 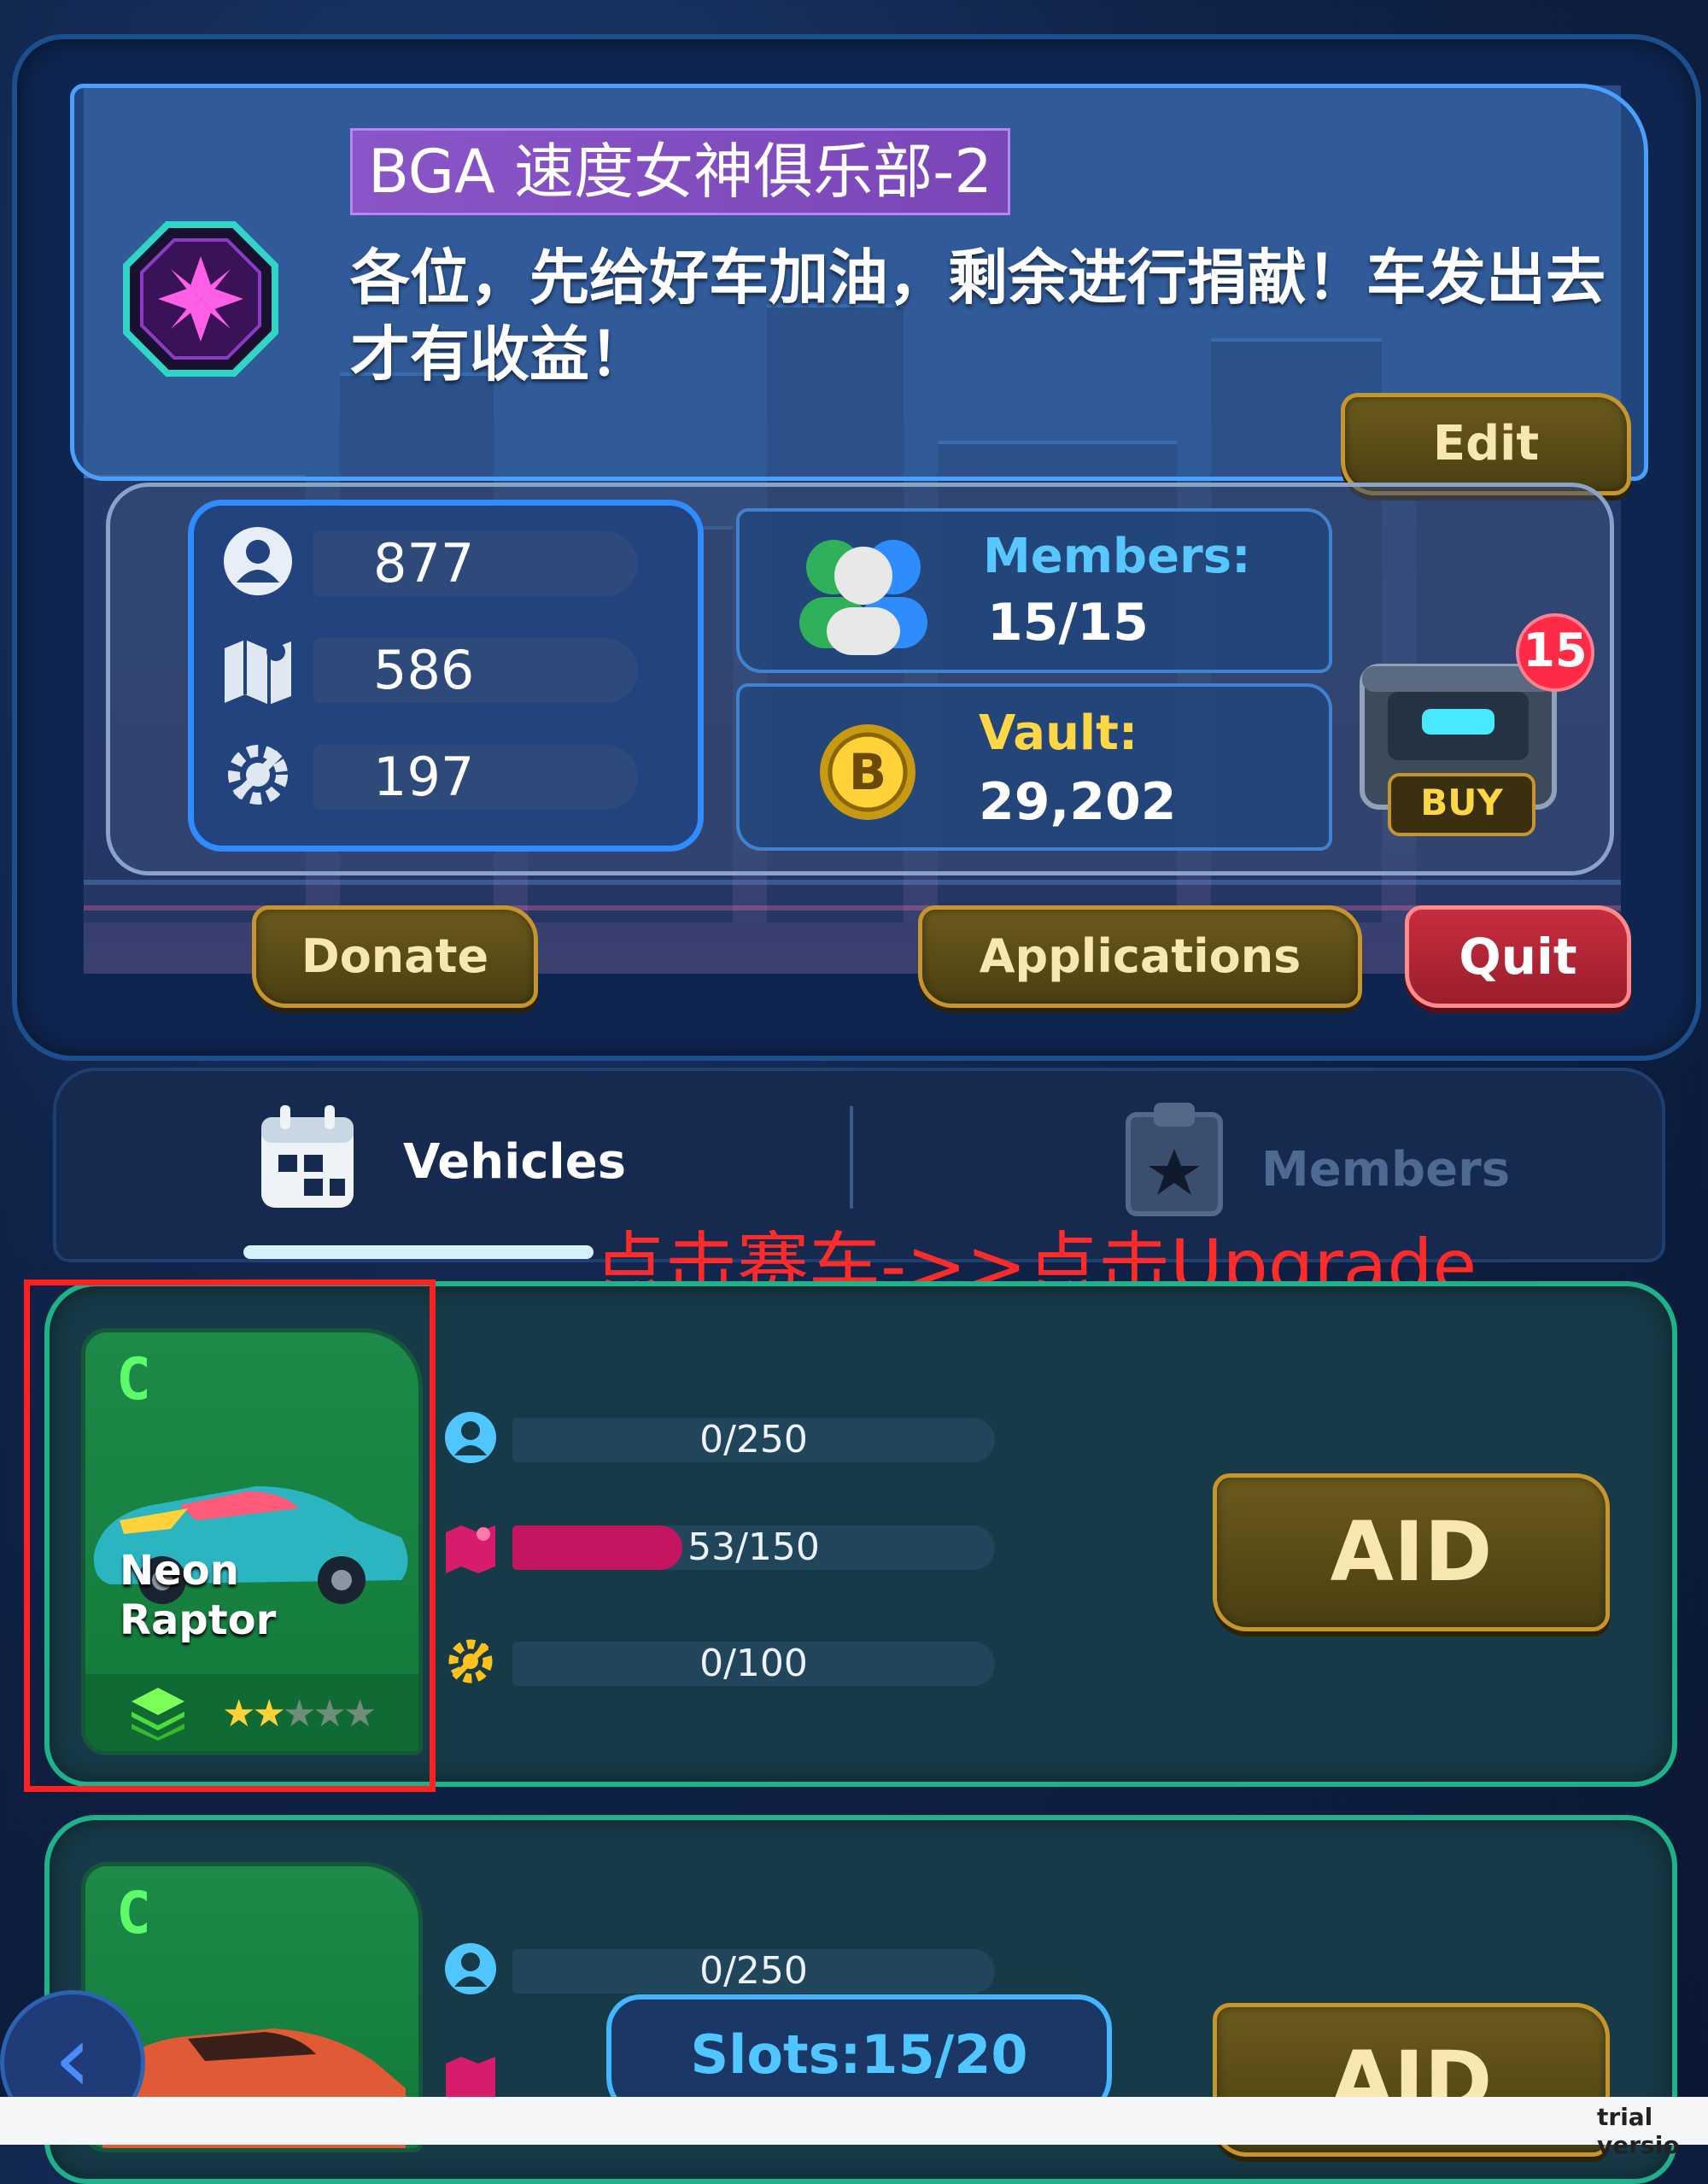 What do you see at coordinates (863, 594) in the screenshot?
I see `members-group-icon` at bounding box center [863, 594].